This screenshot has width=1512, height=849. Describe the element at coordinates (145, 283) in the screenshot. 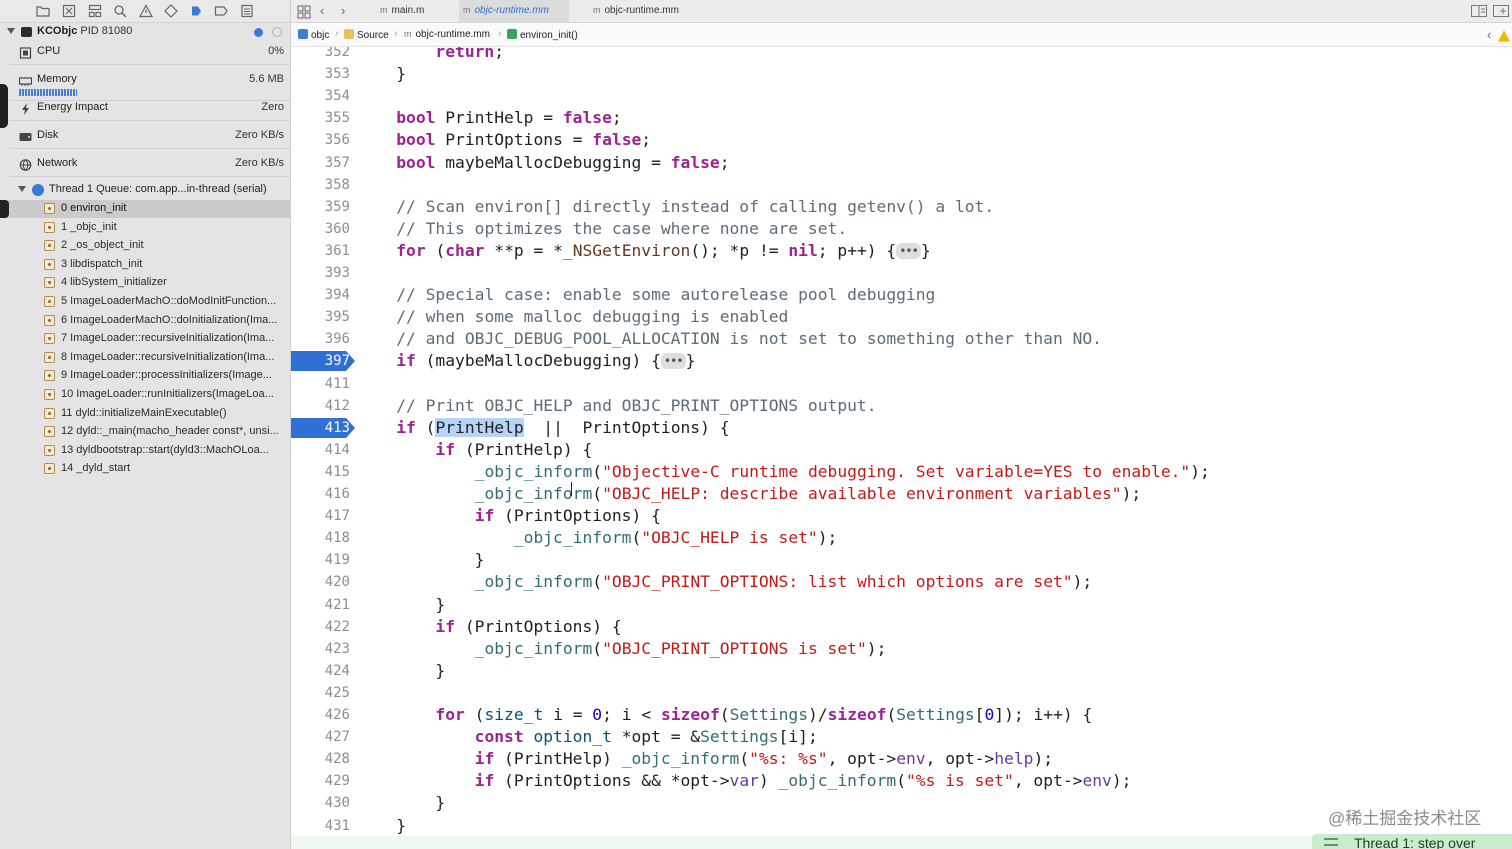

I see `stack-frame-row: 4 libSystem_initializer` at that location.